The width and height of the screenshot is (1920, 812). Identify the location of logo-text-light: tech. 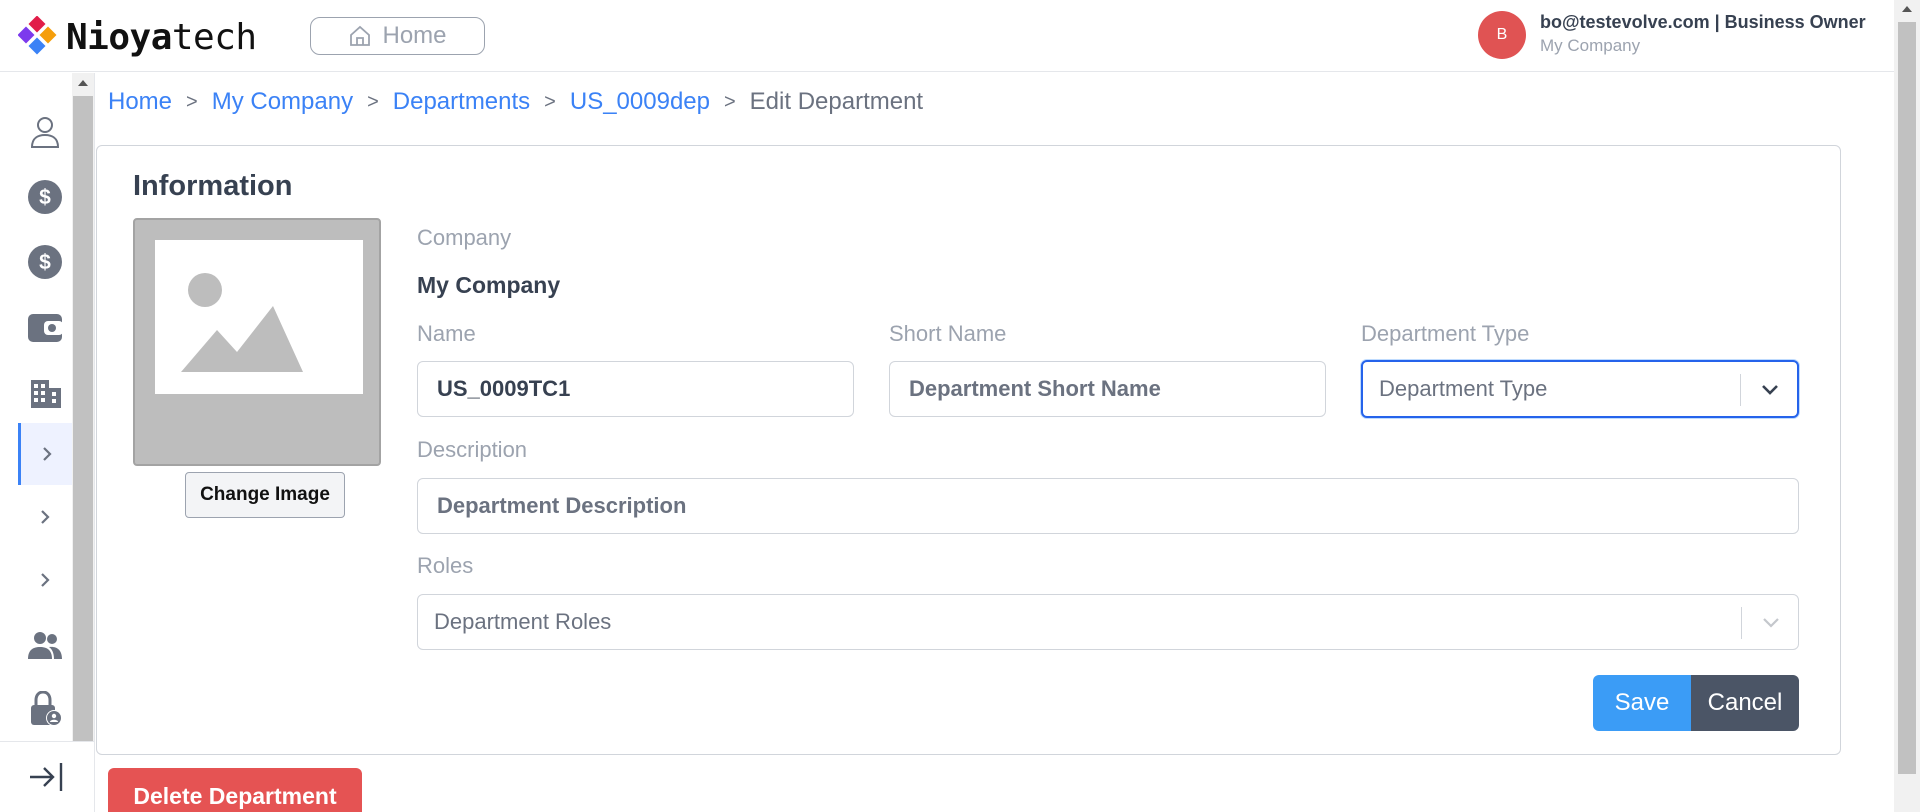
(214, 37).